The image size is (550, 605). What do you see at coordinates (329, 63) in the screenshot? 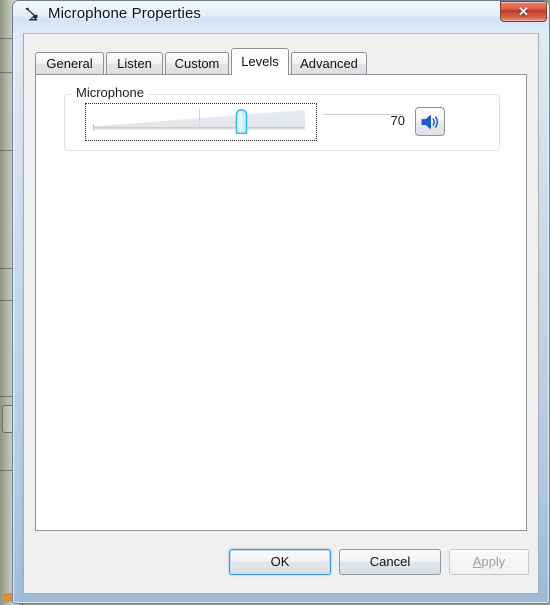
I see `tab-advanced: Advanced` at bounding box center [329, 63].